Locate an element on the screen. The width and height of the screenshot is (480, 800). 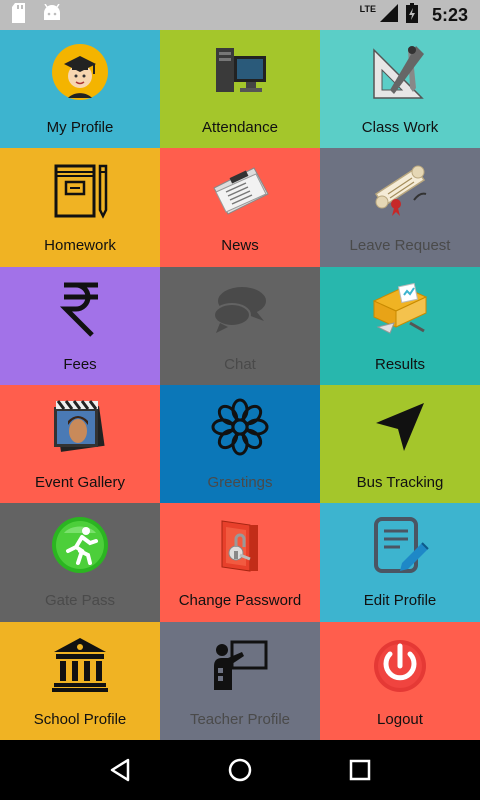
tile-chat: Chat is located at coordinates (240, 325).